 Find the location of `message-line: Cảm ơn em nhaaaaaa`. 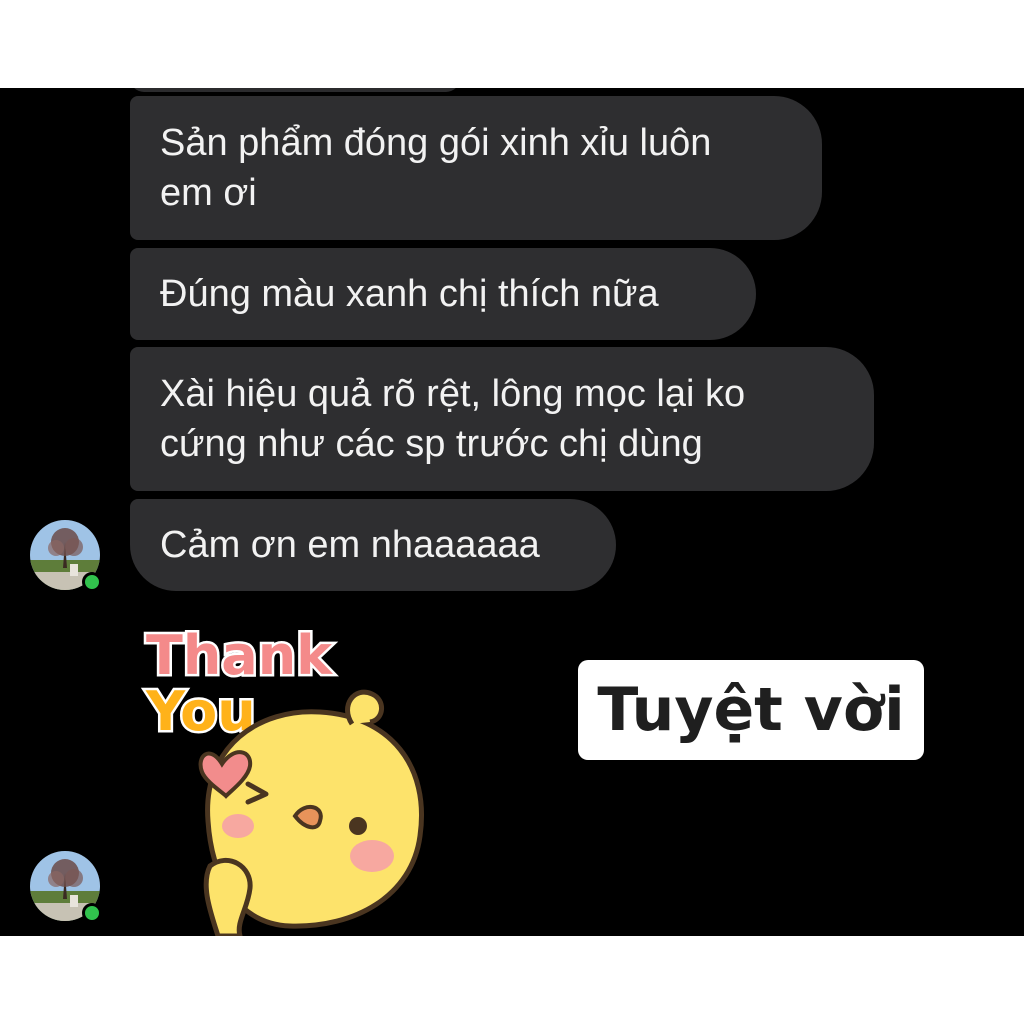

message-line: Cảm ơn em nhaaaaaa is located at coordinates (350, 545).